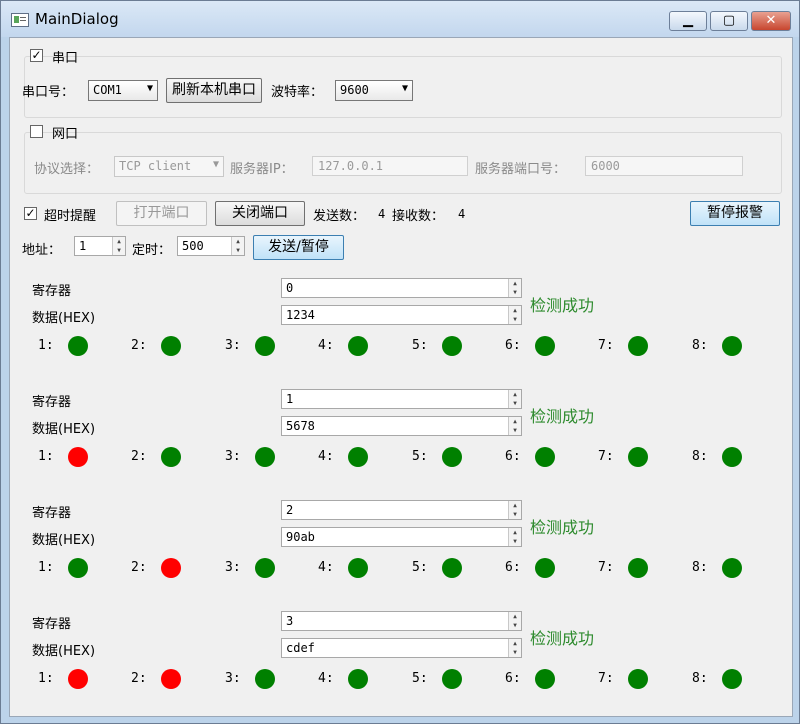  What do you see at coordinates (606, 456) in the screenshot?
I see `led-label: 7:` at bounding box center [606, 456].